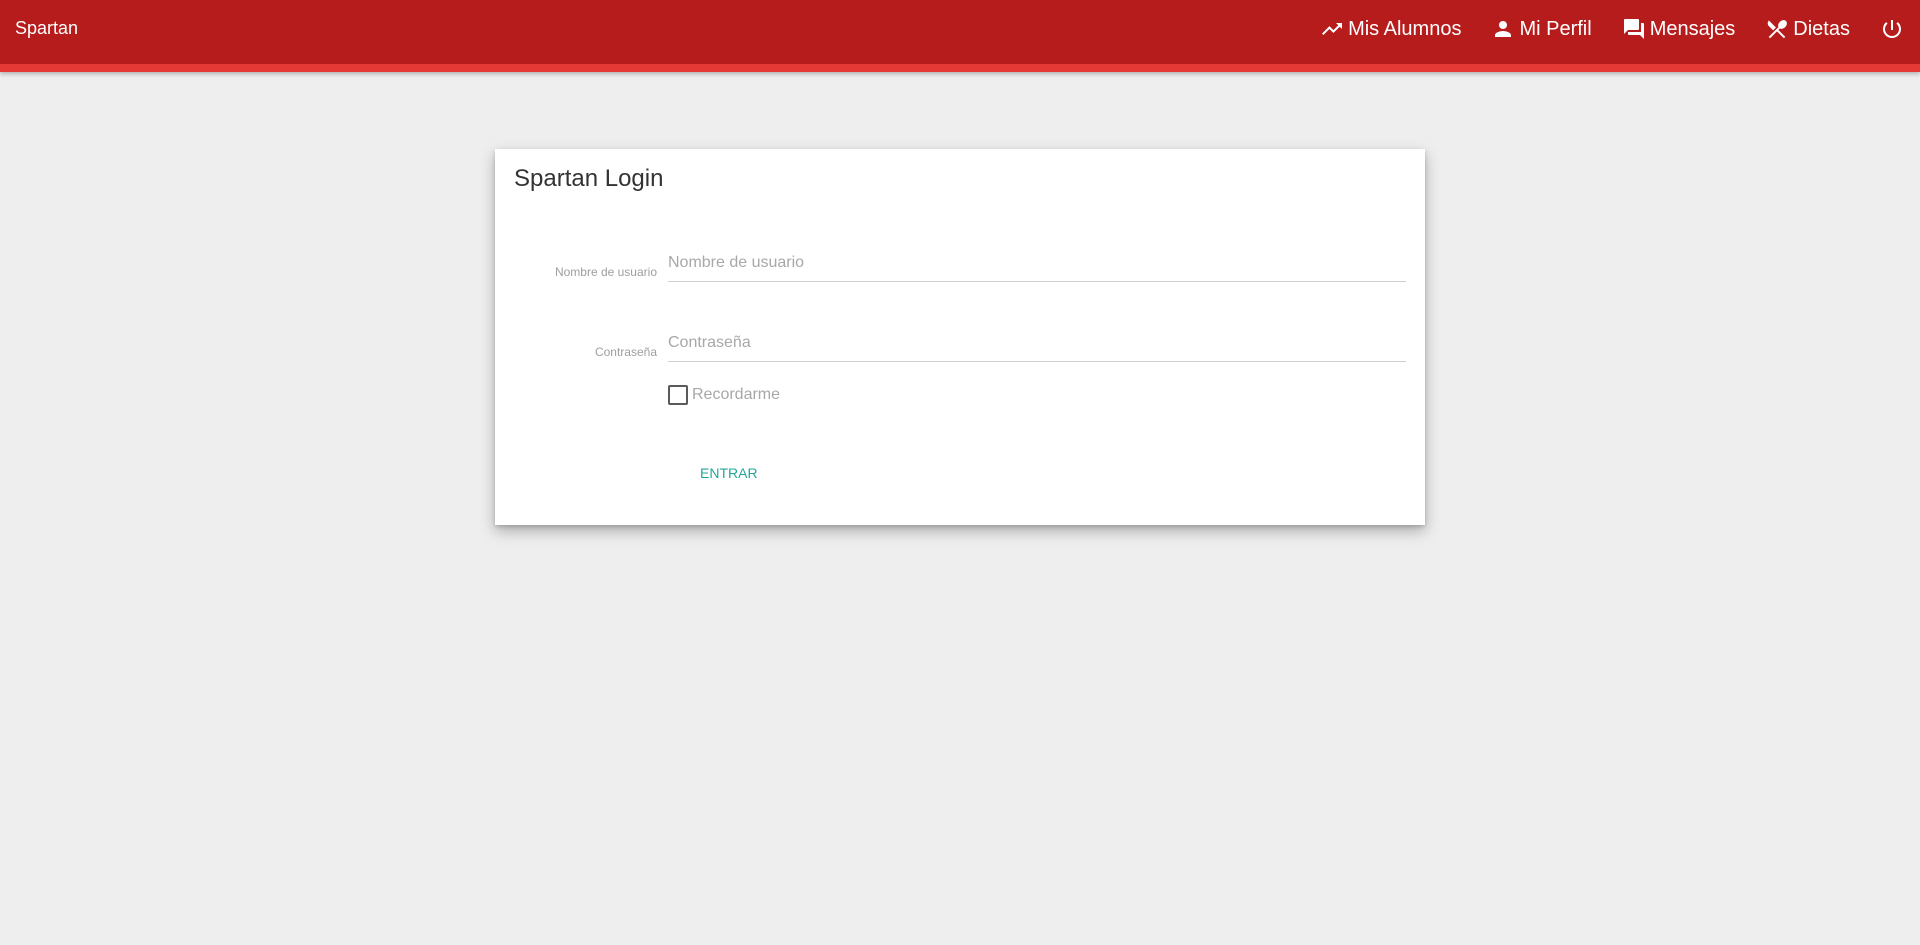 The image size is (1920, 945). What do you see at coordinates (1405, 28) in the screenshot?
I see `nav-item-label: Mis Alumnos` at bounding box center [1405, 28].